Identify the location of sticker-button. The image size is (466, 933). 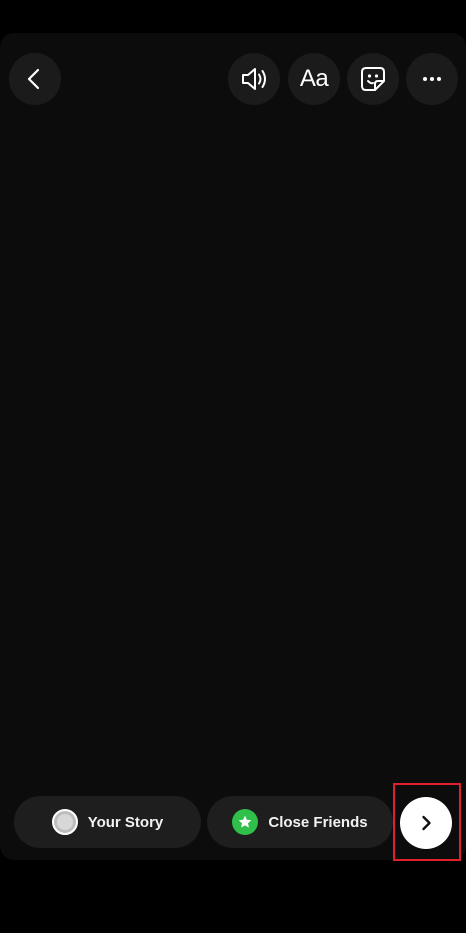
(373, 79).